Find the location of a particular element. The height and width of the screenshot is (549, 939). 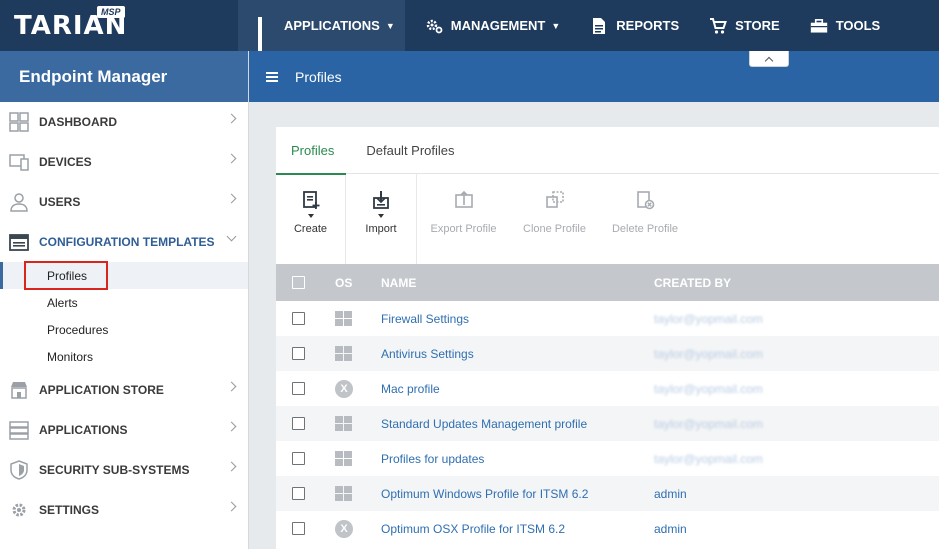

topnav-store: STORE is located at coordinates (739, 25).